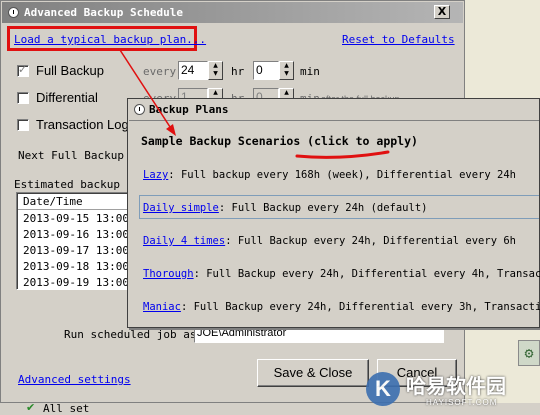 This screenshot has height=415, width=540. What do you see at coordinates (66, 408) in the screenshot?
I see `status-text: All set` at bounding box center [66, 408].